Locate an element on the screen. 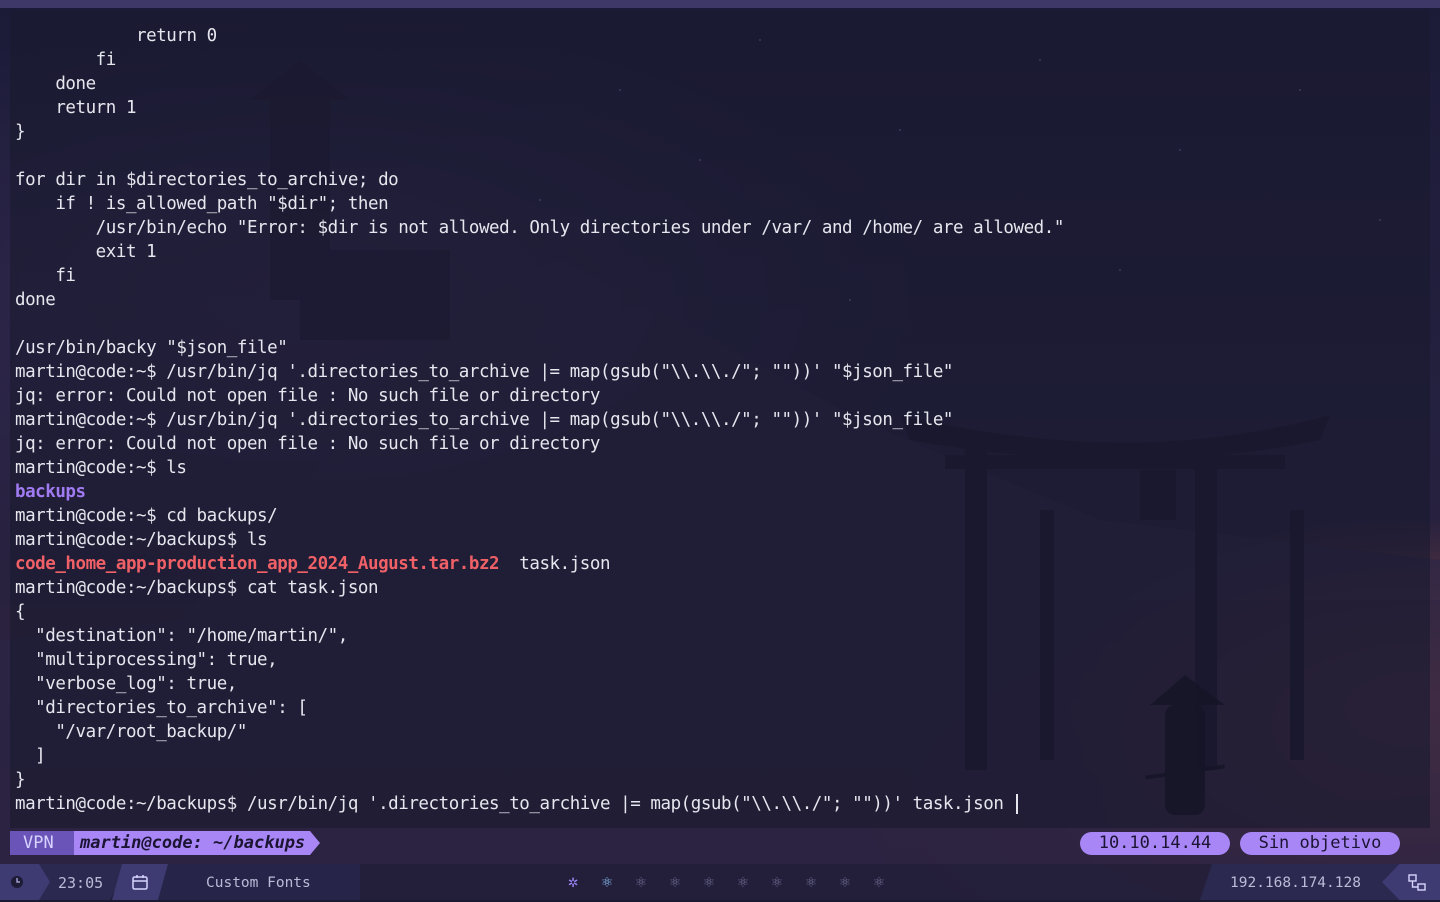 The width and height of the screenshot is (1440, 902). workspace-1-icon: ✲ is located at coordinates (573, 882).